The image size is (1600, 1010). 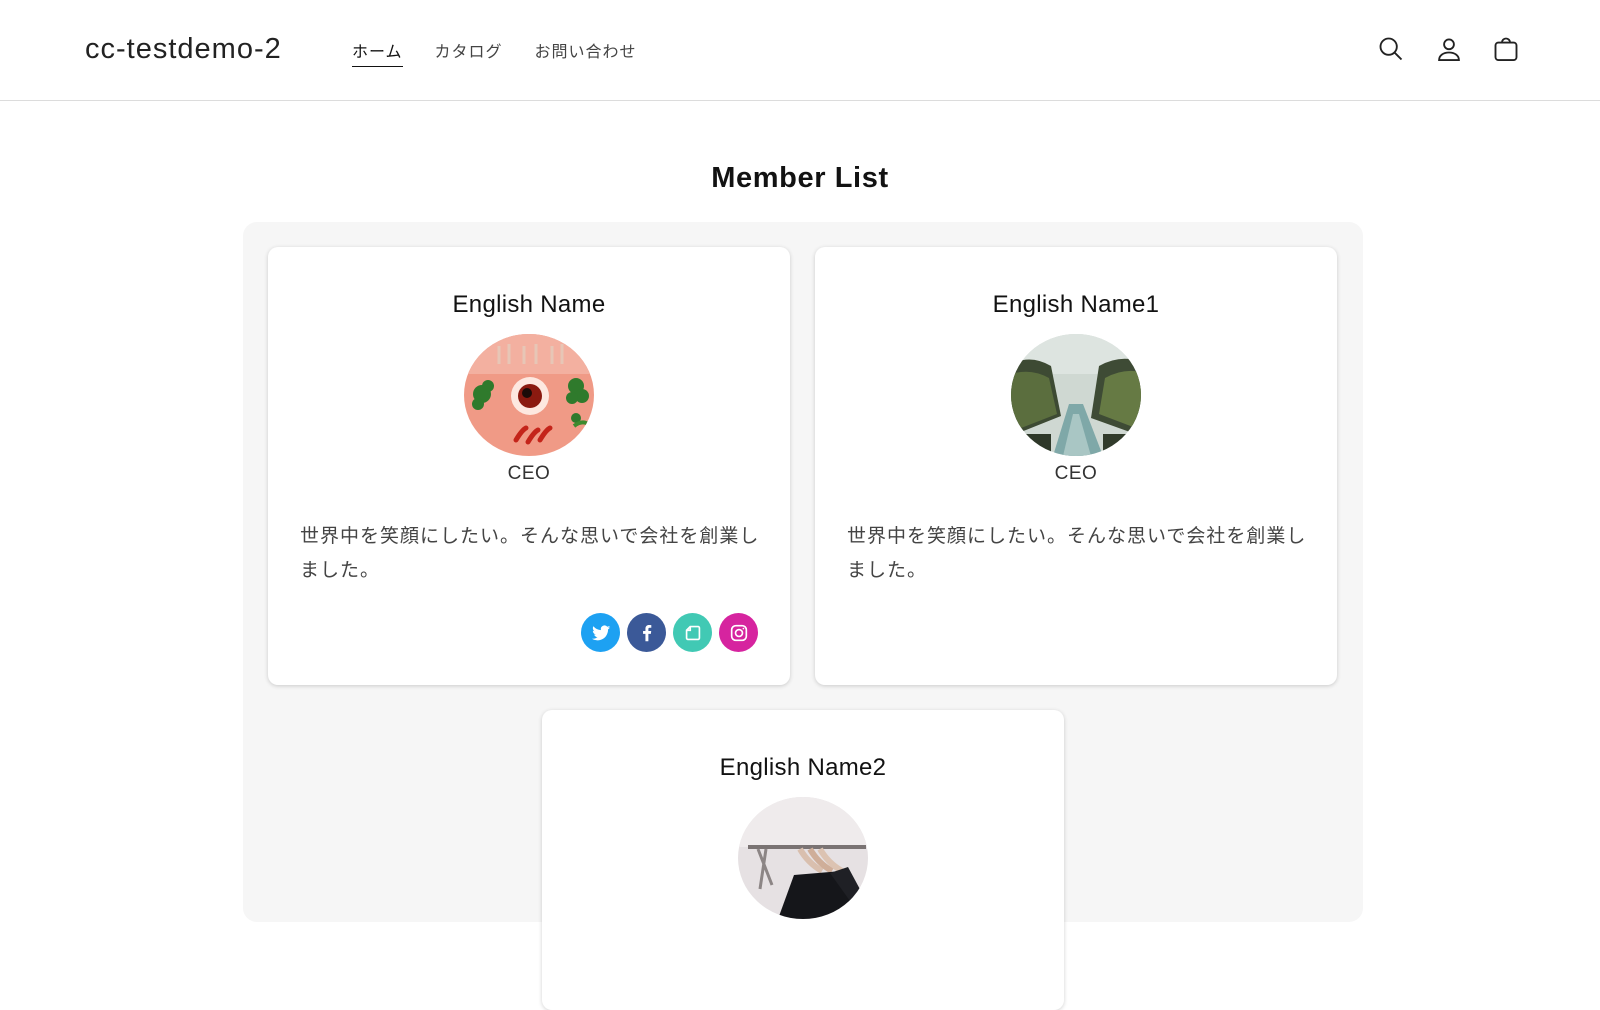 I want to click on nav-item-contact: お問い合わせ, so click(x=586, y=52).